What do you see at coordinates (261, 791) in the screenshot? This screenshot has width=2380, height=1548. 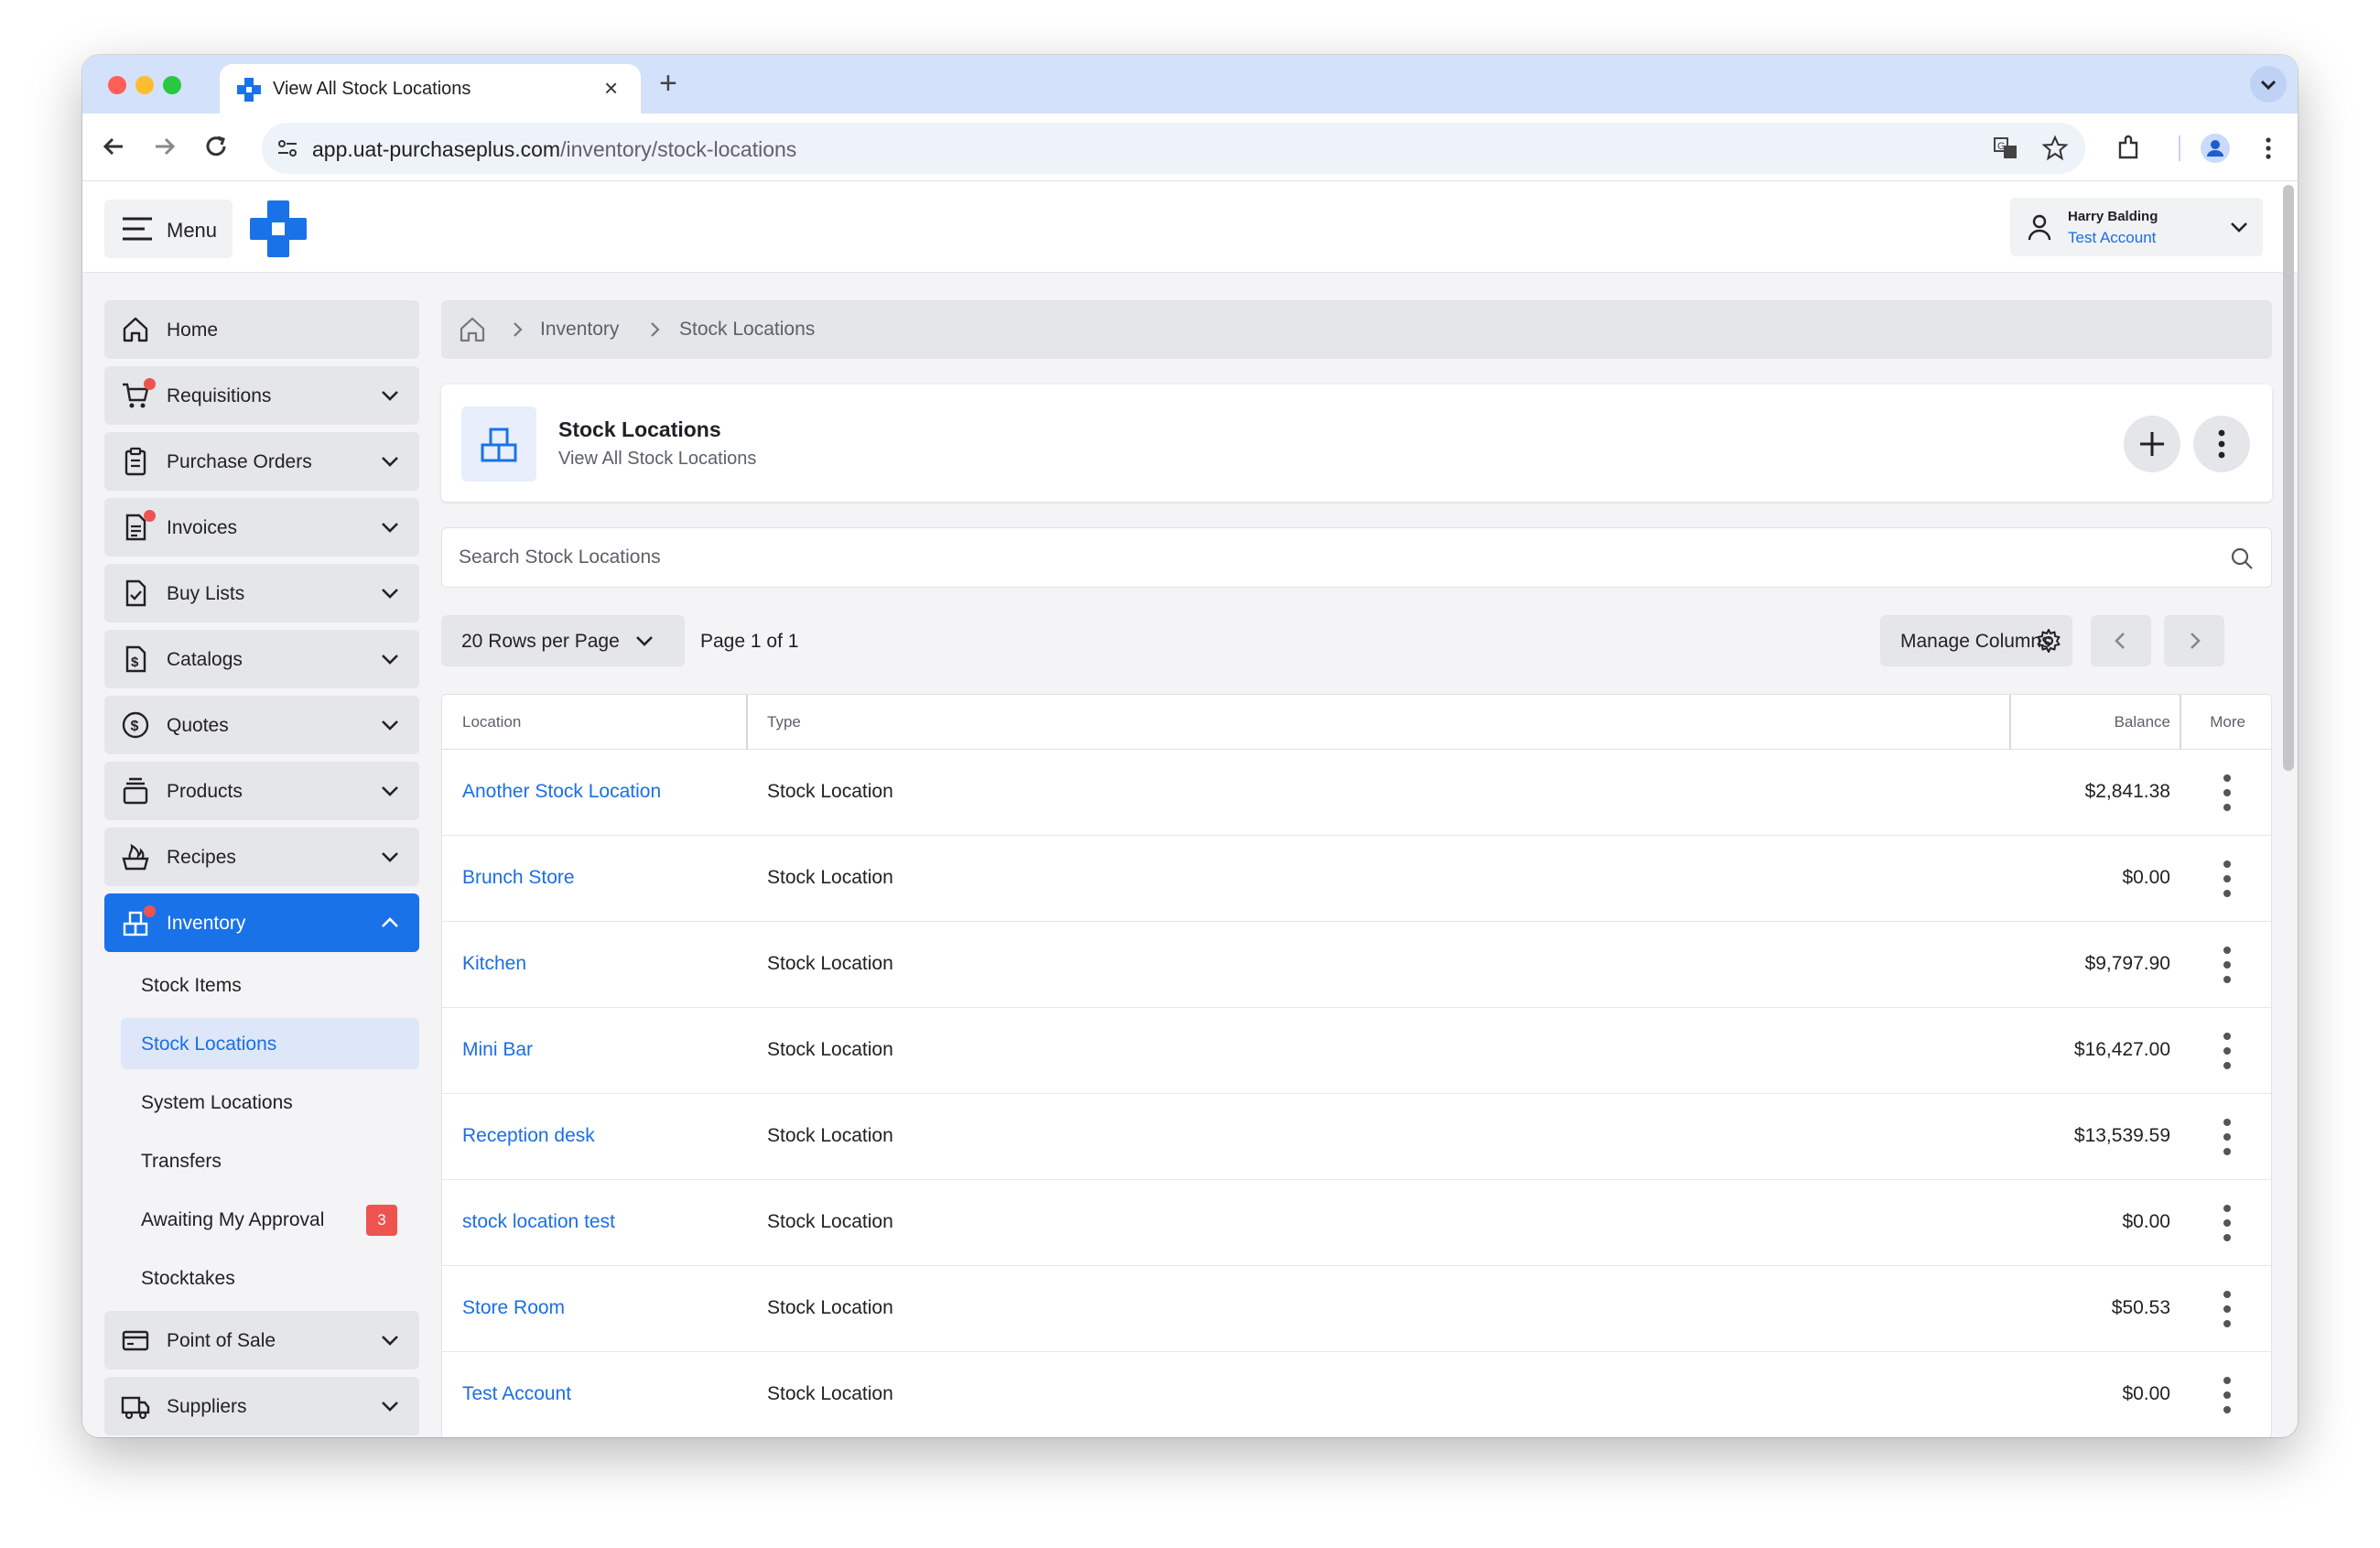 I see `sidebar-item-products: Products` at bounding box center [261, 791].